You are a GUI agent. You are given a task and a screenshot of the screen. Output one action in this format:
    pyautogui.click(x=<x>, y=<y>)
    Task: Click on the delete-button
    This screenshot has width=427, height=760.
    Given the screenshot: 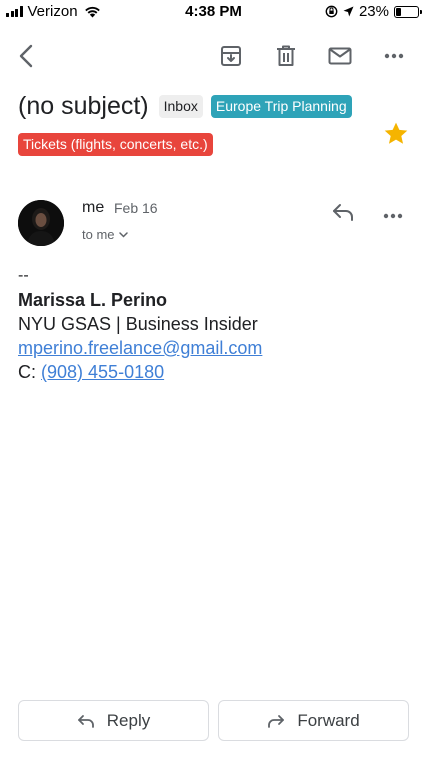 What is the action you would take?
    pyautogui.click(x=286, y=56)
    